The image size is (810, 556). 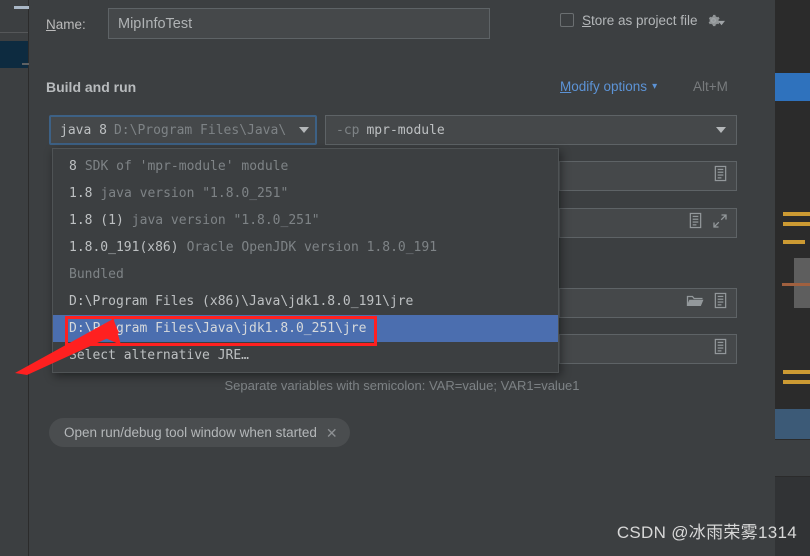 I want to click on store-as-project-file-row: Store as project file, so click(x=642, y=20).